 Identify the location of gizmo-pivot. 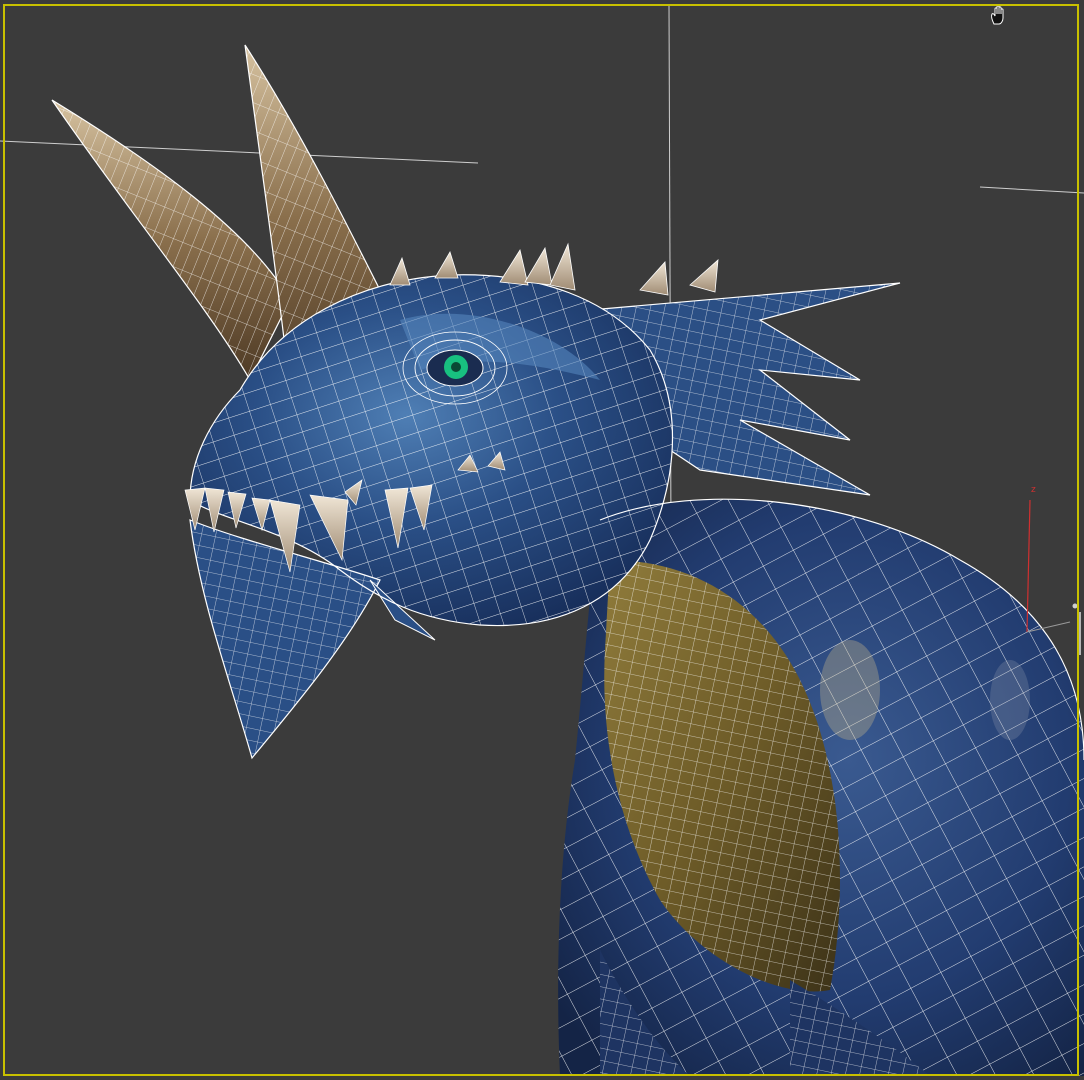
(1075, 606).